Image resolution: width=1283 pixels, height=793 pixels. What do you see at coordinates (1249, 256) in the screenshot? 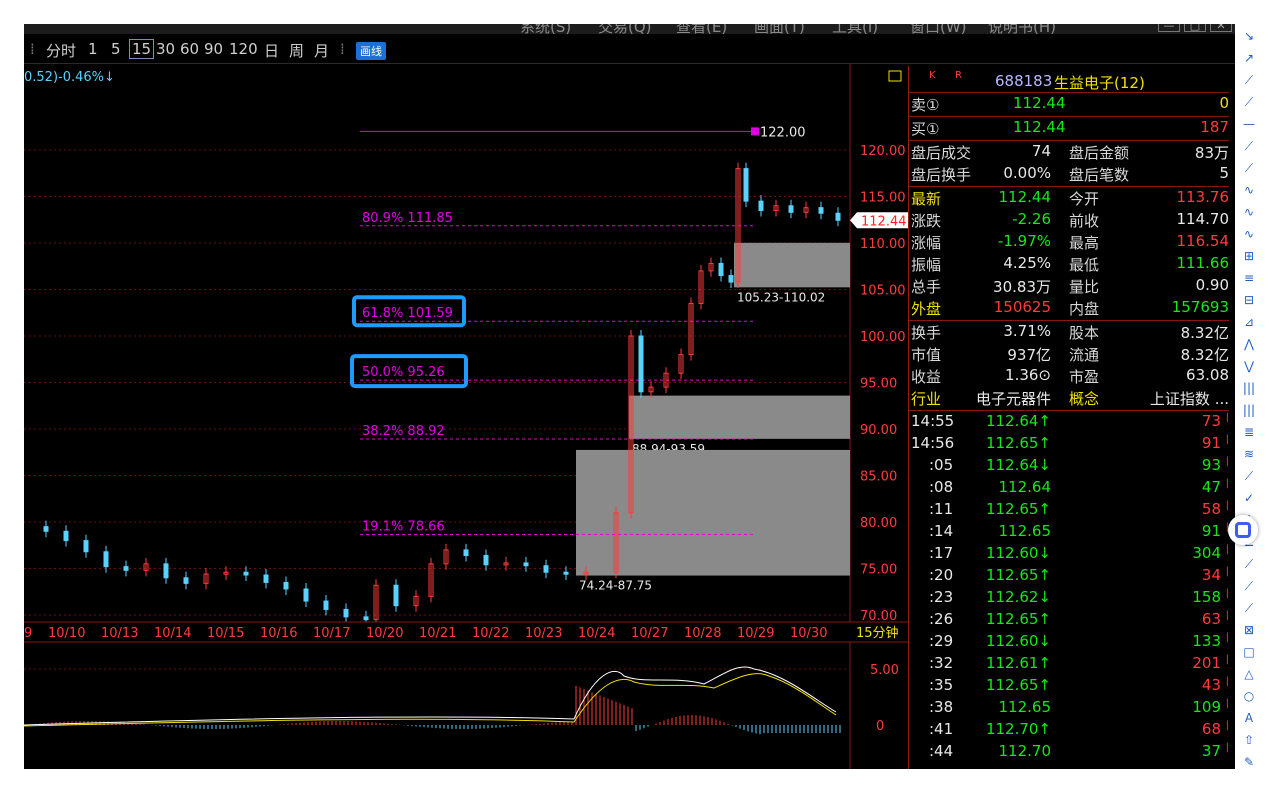
I see `drawing-tool-icon: ⊞` at bounding box center [1249, 256].